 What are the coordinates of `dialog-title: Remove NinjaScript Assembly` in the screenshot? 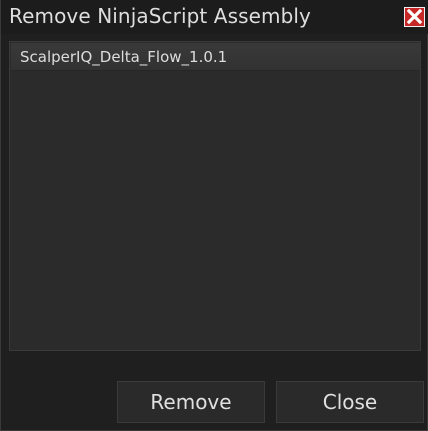 It's located at (160, 16).